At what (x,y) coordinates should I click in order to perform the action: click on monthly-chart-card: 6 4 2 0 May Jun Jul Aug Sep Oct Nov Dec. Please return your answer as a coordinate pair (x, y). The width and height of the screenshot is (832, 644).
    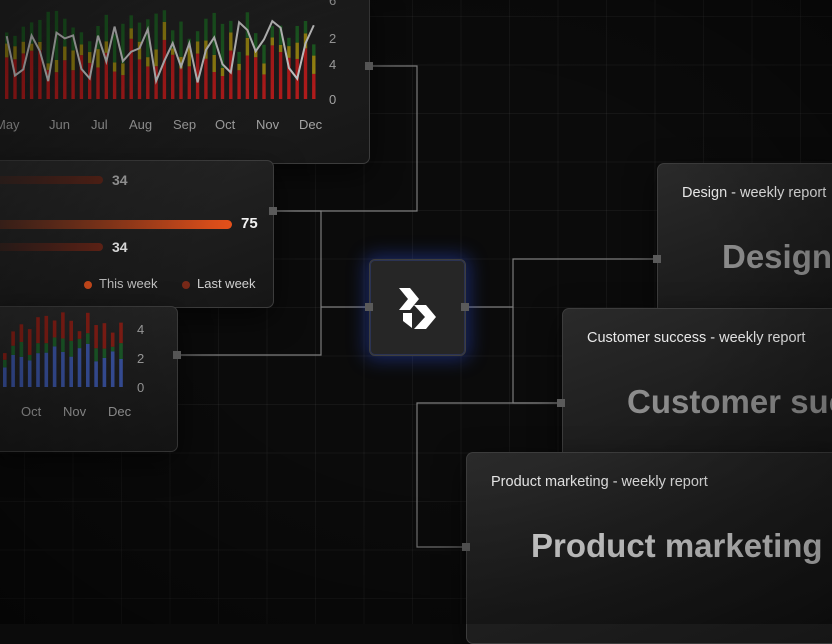
    Looking at the image, I should click on (185, 82).